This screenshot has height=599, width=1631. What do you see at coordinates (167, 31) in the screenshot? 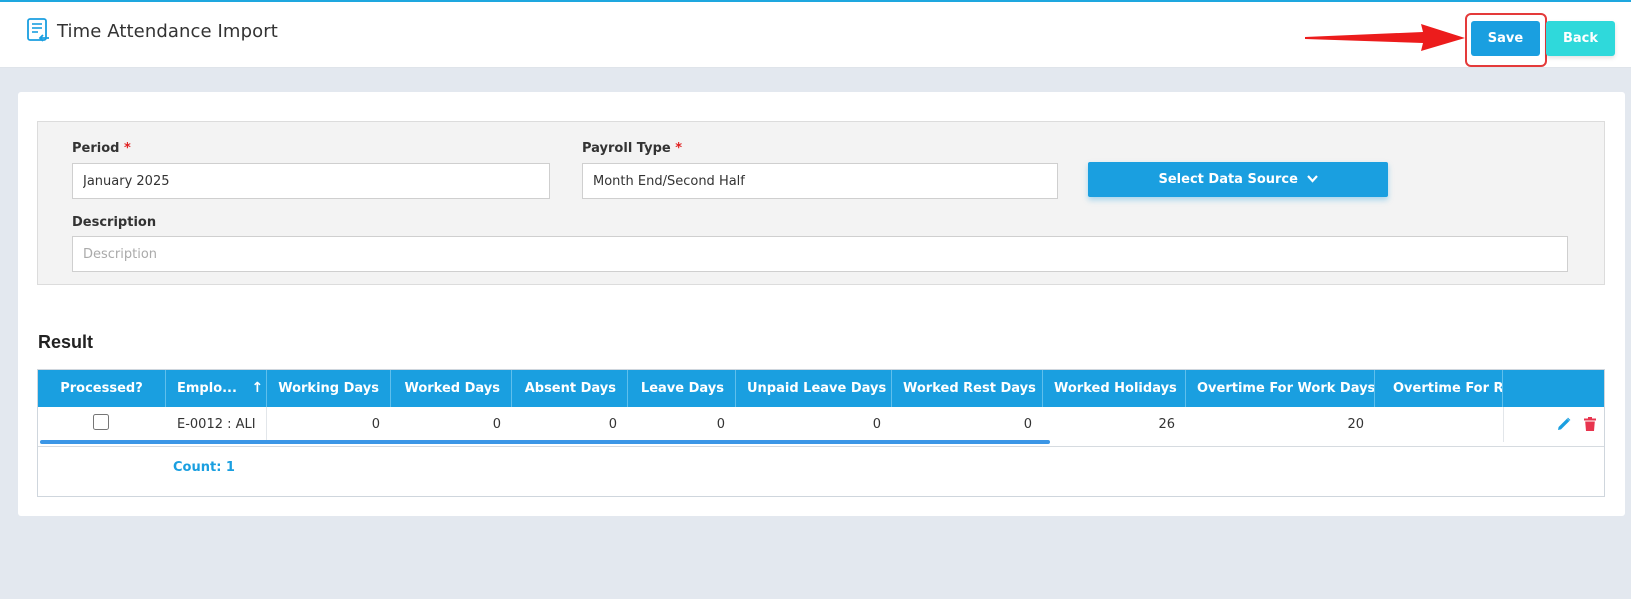
I see `page-title: Time Attendance Import` at bounding box center [167, 31].